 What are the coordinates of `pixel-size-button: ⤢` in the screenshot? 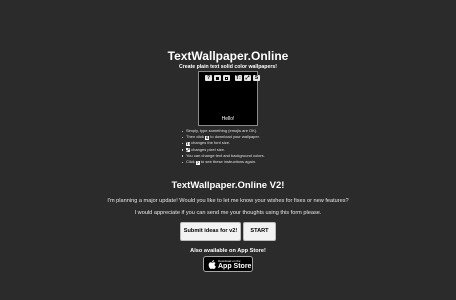 It's located at (247, 78).